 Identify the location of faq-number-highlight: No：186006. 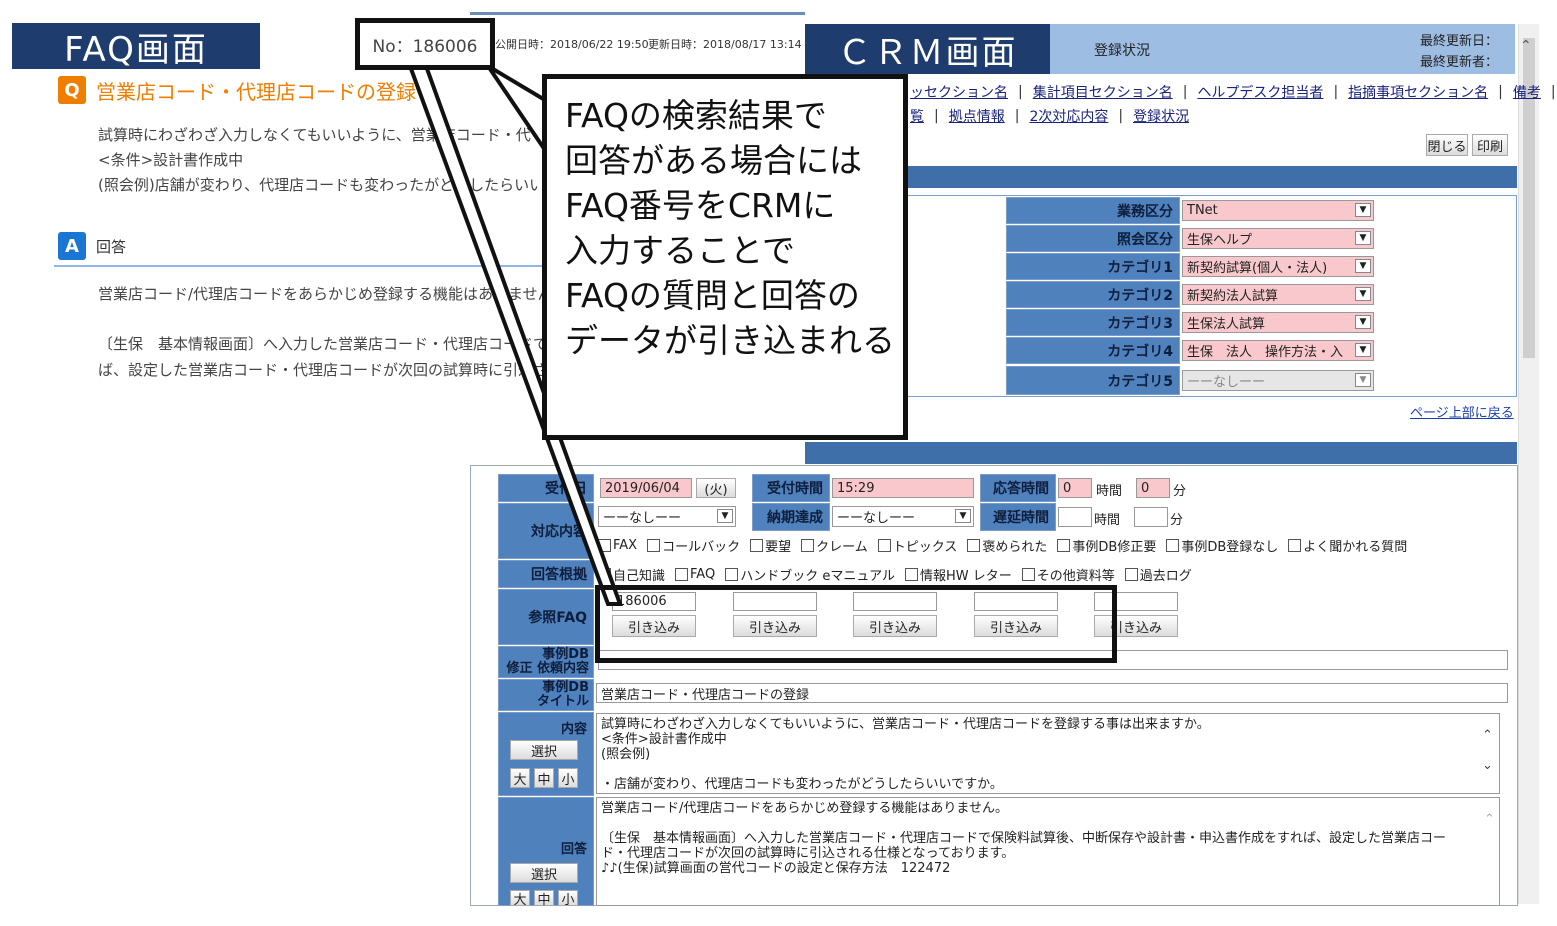
(425, 44).